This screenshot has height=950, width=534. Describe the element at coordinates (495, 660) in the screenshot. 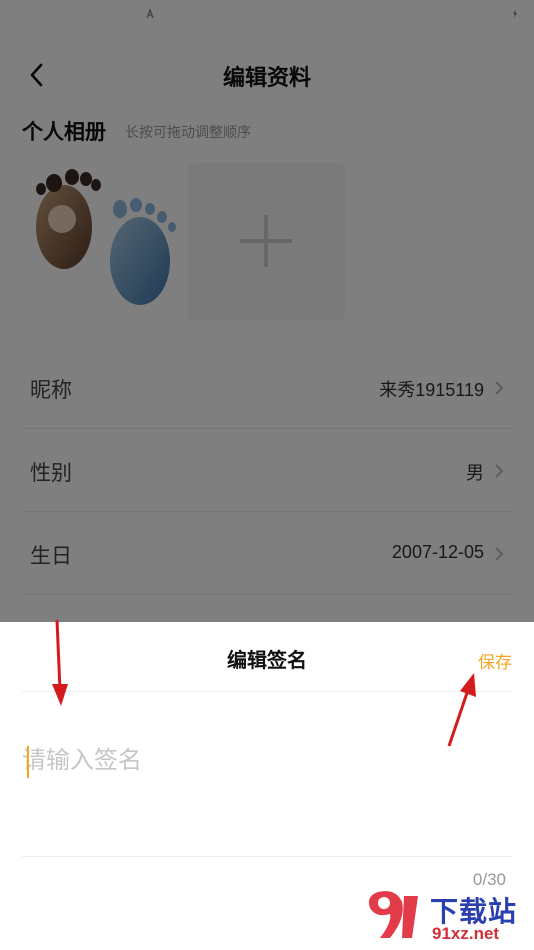

I see `save-button: 保存` at that location.